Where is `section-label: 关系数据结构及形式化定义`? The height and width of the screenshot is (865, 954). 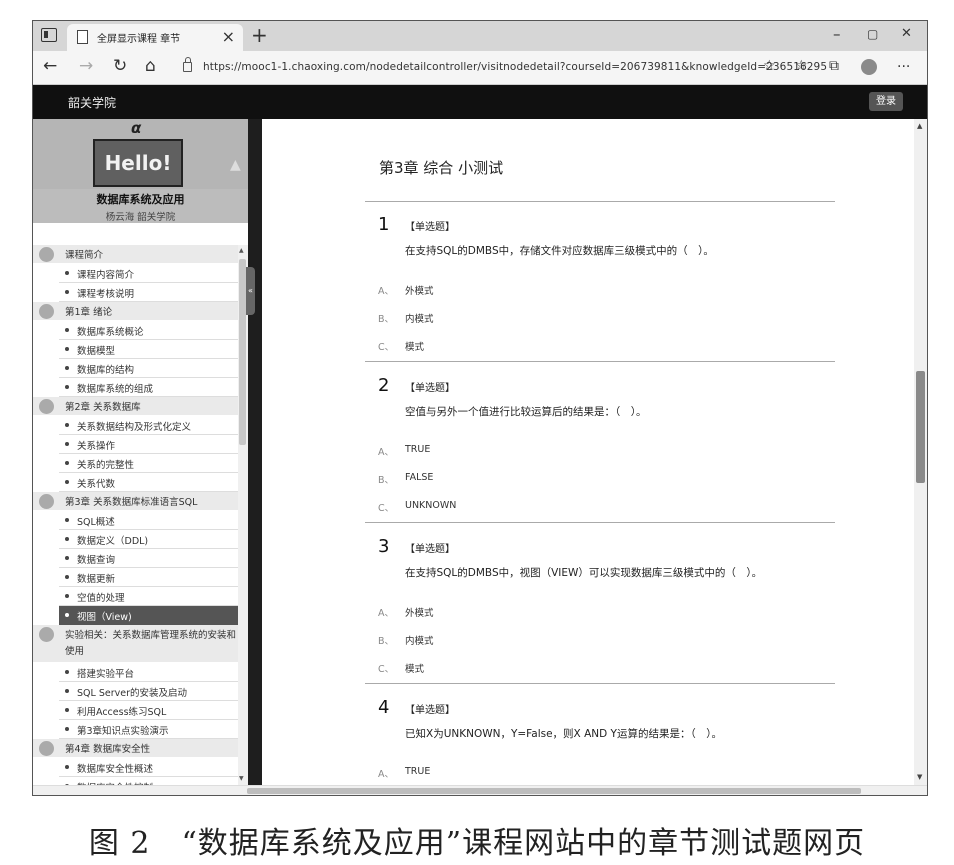 section-label: 关系数据结构及形式化定义 is located at coordinates (134, 427).